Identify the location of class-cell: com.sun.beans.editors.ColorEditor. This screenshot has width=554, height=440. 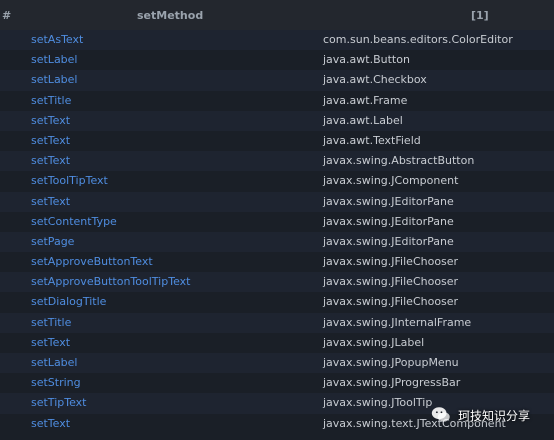
(418, 39).